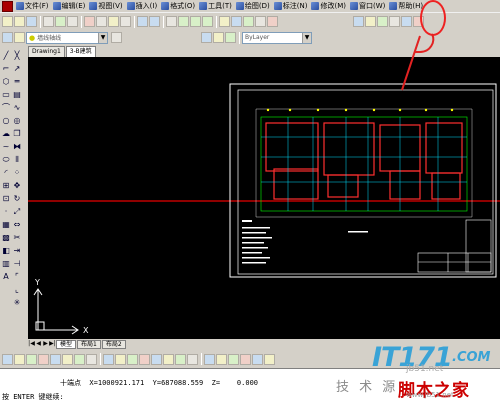 The image size is (500, 401). I want to click on point-icon: ·, so click(6, 212).